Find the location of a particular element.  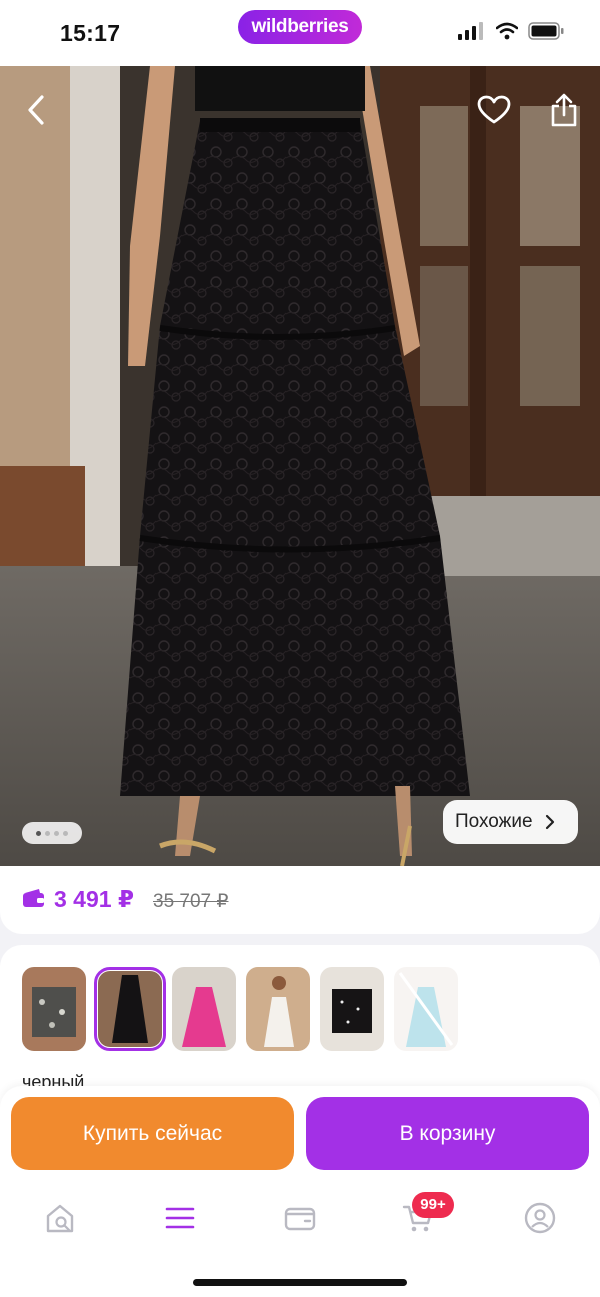

gallery-pager is located at coordinates (52, 833).